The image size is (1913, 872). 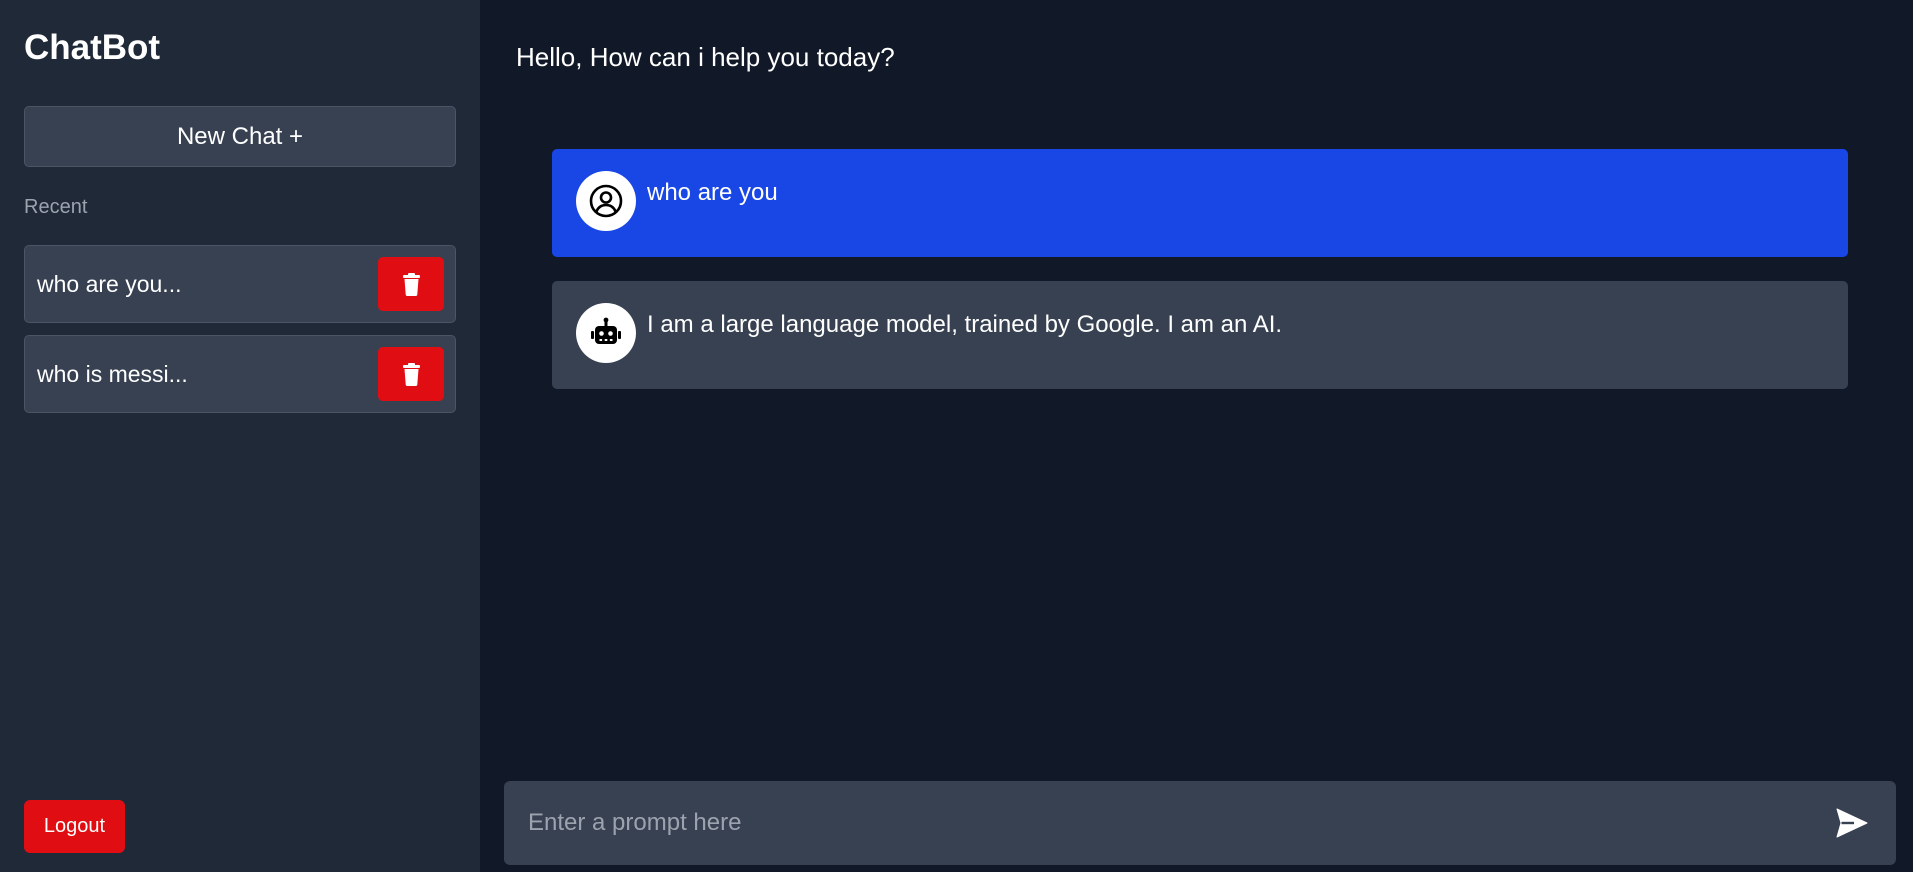 What do you see at coordinates (712, 192) in the screenshot?
I see `message-text: who are you` at bounding box center [712, 192].